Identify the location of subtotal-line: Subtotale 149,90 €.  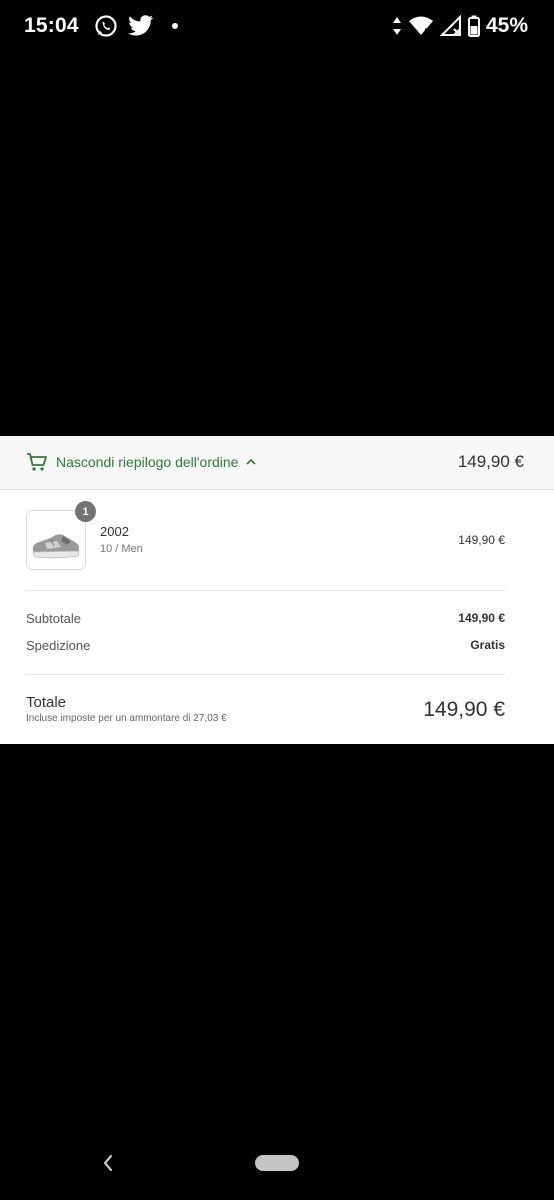
(265, 620).